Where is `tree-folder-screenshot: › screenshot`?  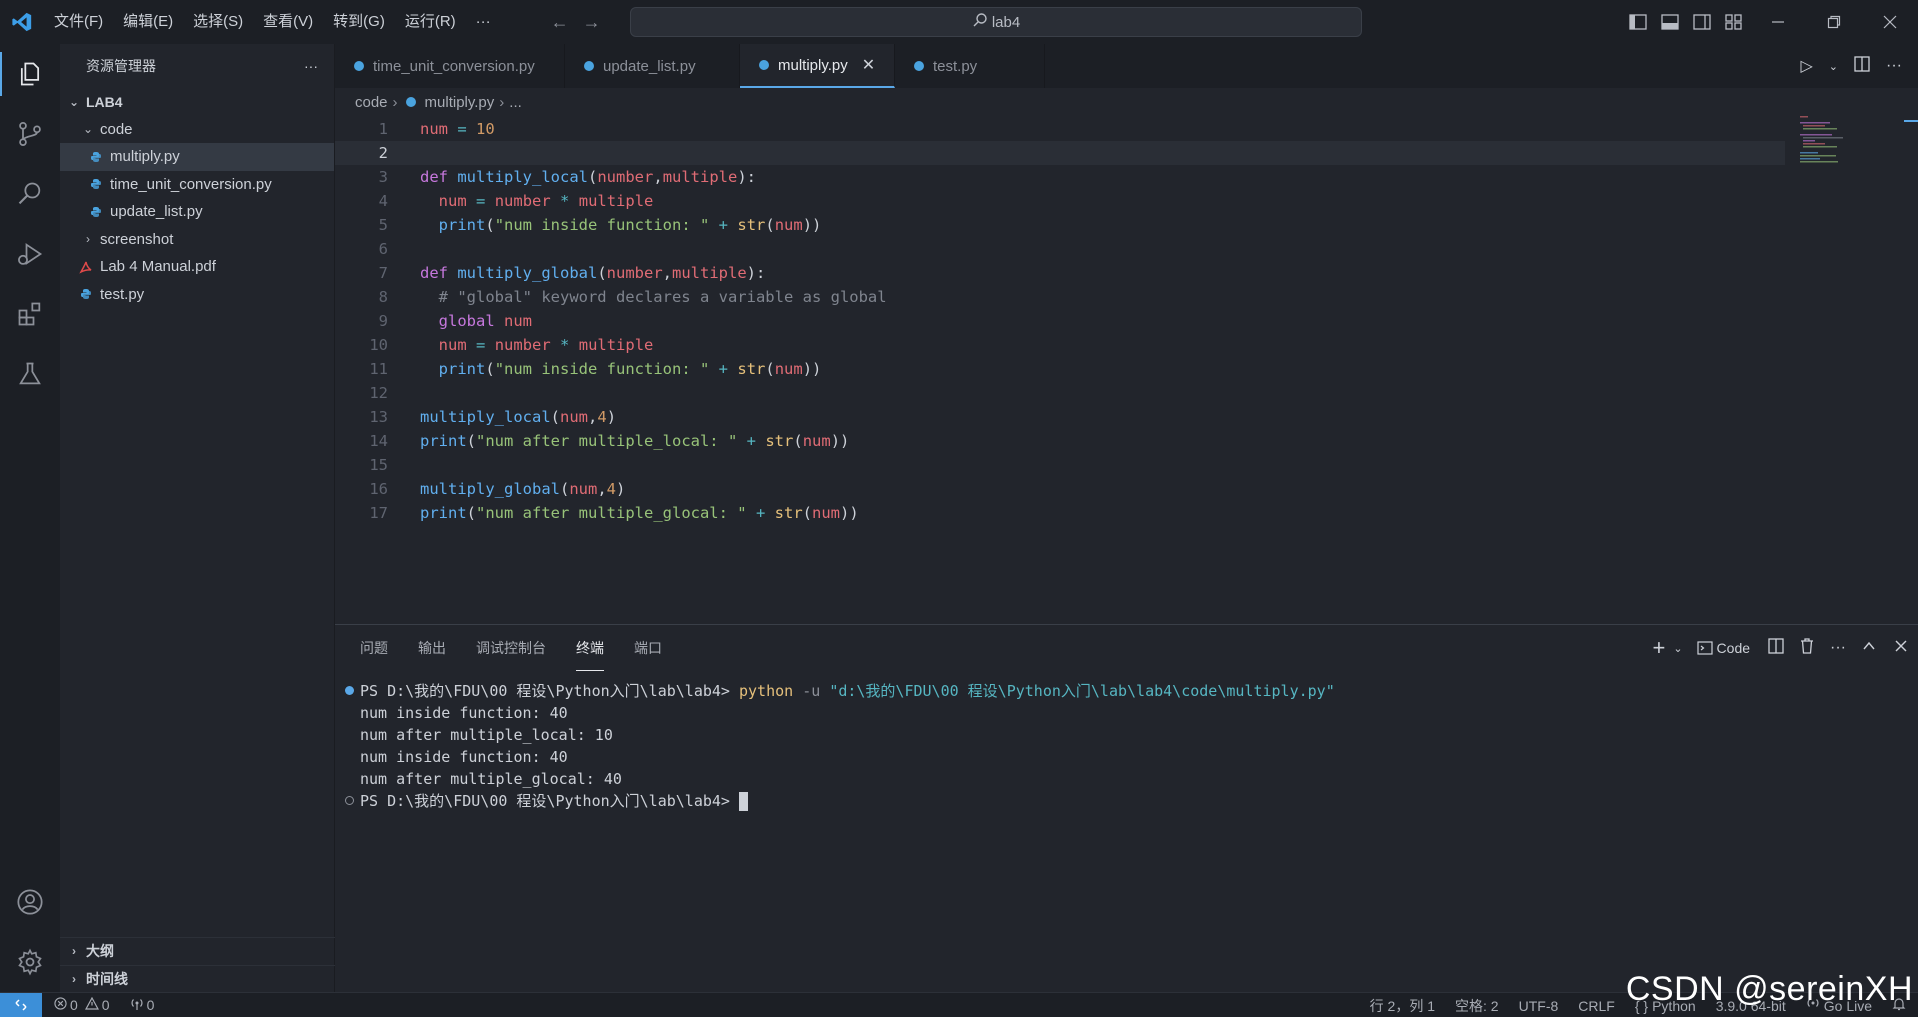 tree-folder-screenshot: › screenshot is located at coordinates (197, 240).